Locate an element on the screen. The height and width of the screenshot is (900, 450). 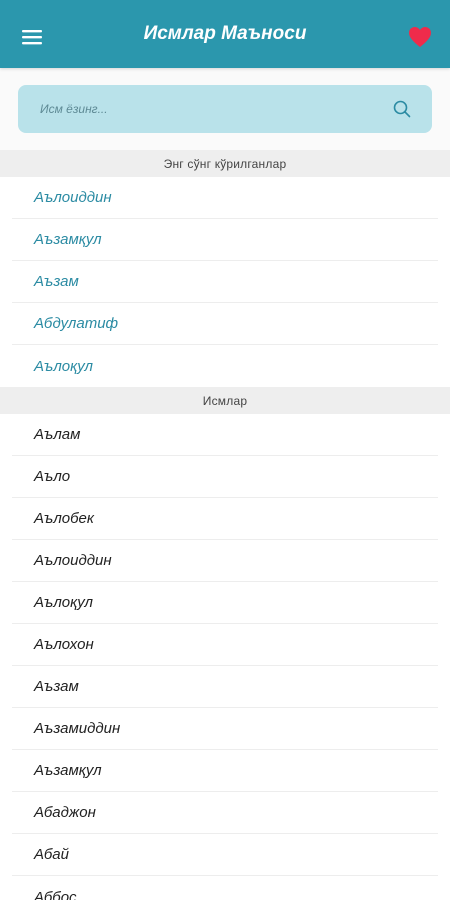
recent-list-item: Абдулатиф is located at coordinates (225, 324).